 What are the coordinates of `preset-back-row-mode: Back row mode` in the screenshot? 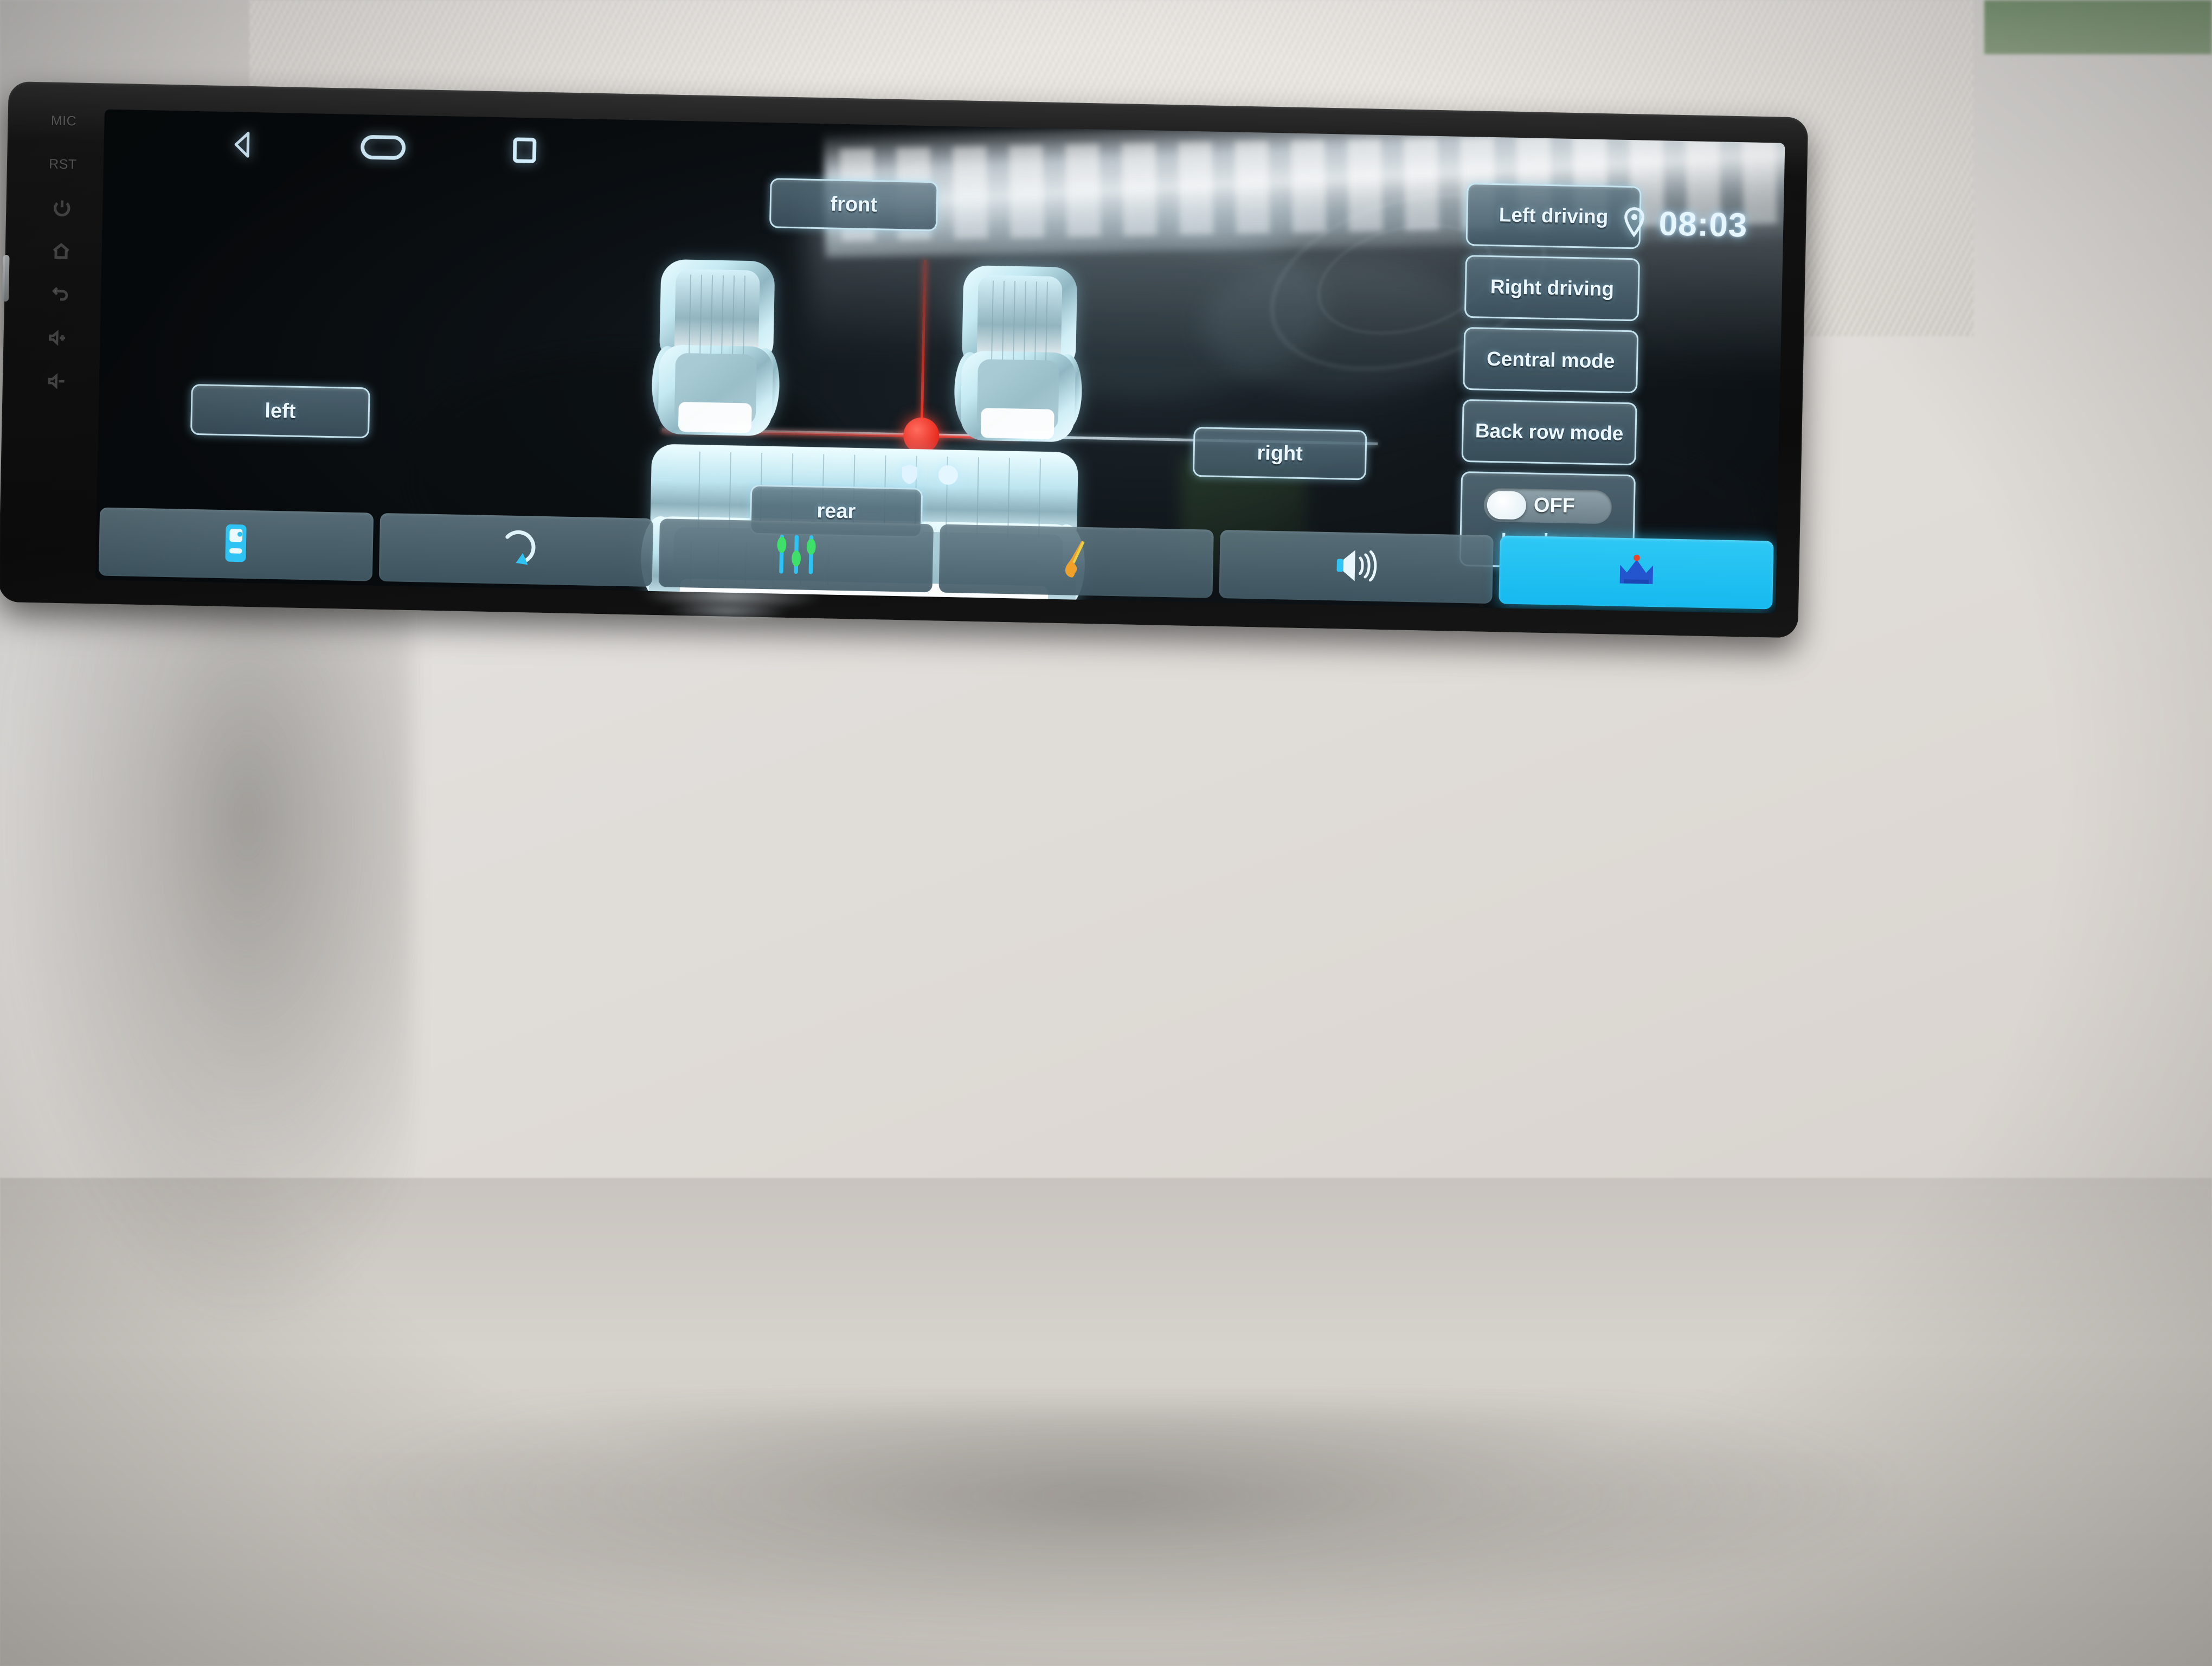 It's located at (1549, 432).